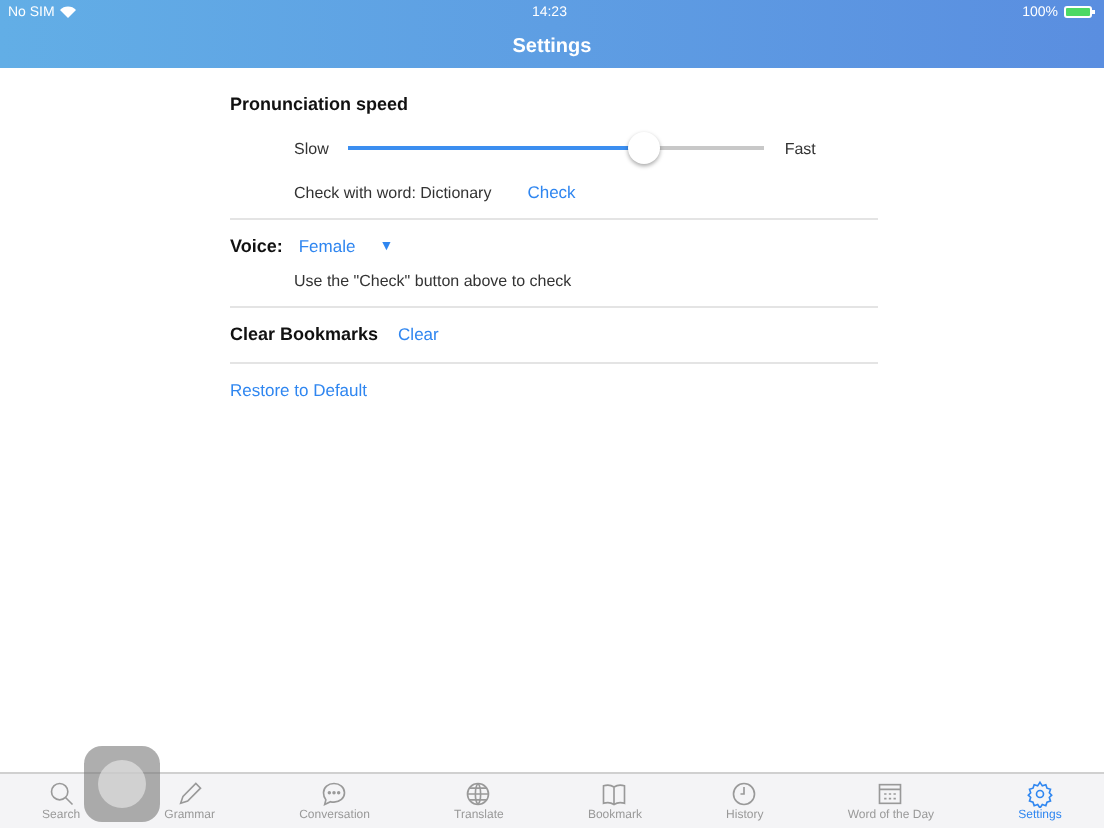 Image resolution: width=1104 pixels, height=828 pixels. I want to click on slider-min-label: Slow, so click(311, 148).